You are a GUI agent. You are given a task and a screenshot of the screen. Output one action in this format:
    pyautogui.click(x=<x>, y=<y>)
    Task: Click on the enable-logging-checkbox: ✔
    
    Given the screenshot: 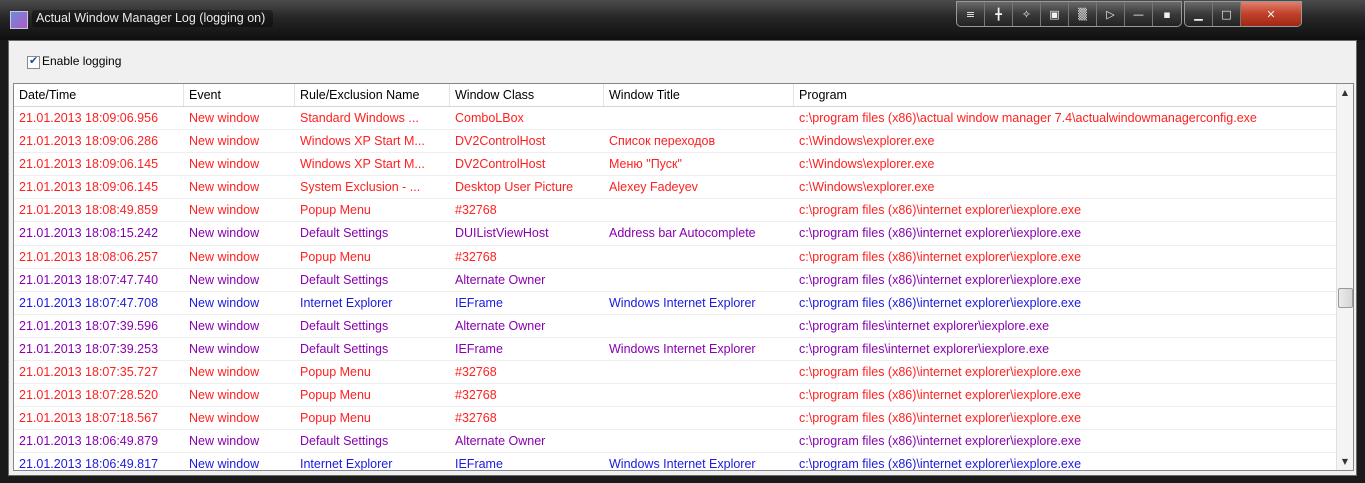 What is the action you would take?
    pyautogui.click(x=33, y=61)
    